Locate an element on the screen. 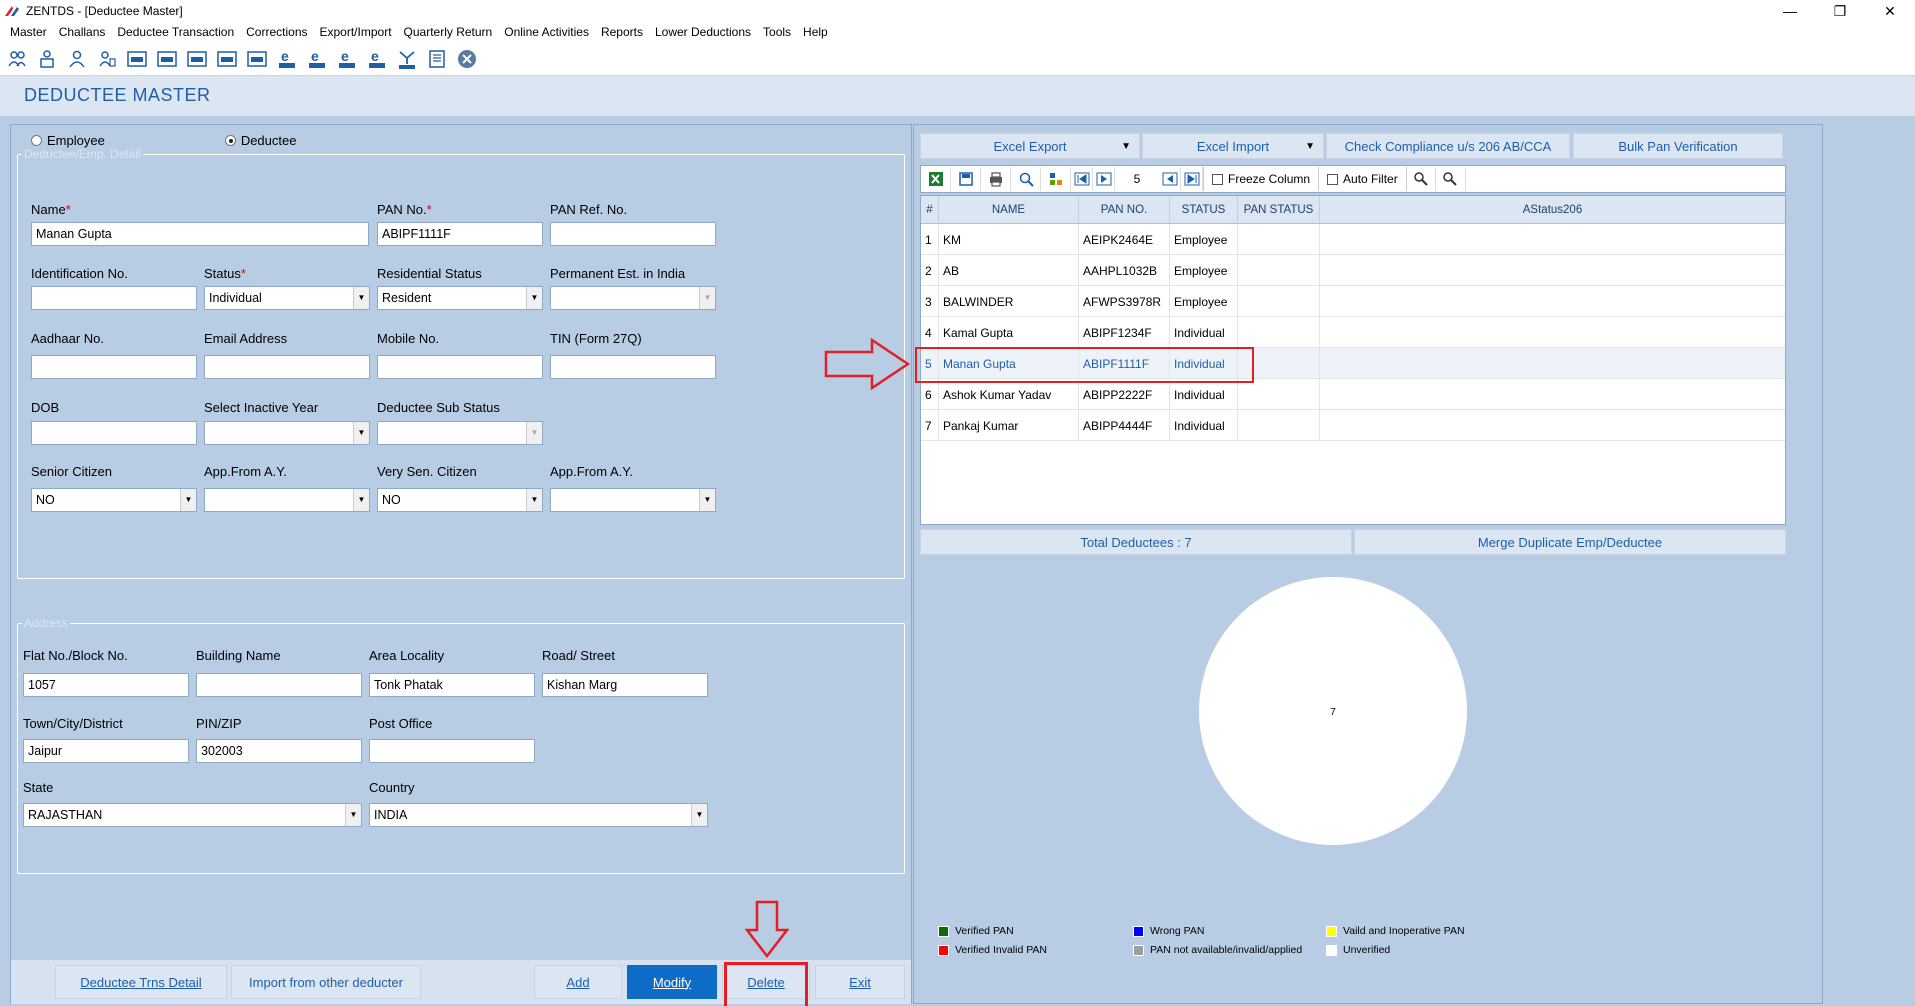 The height and width of the screenshot is (1006, 1915). identification-input is located at coordinates (114, 298).